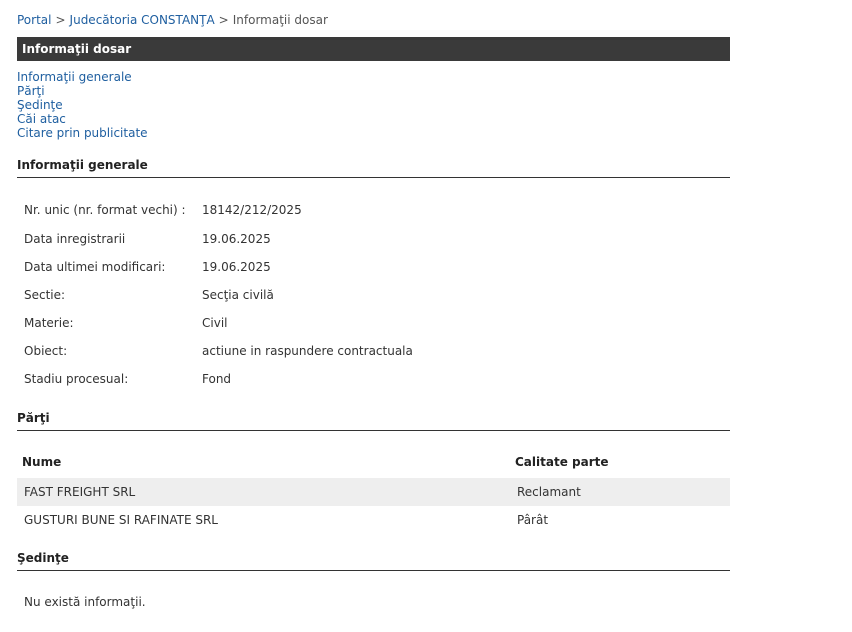  What do you see at coordinates (75, 239) in the screenshot?
I see `info-label: Data inregistrarii` at bounding box center [75, 239].